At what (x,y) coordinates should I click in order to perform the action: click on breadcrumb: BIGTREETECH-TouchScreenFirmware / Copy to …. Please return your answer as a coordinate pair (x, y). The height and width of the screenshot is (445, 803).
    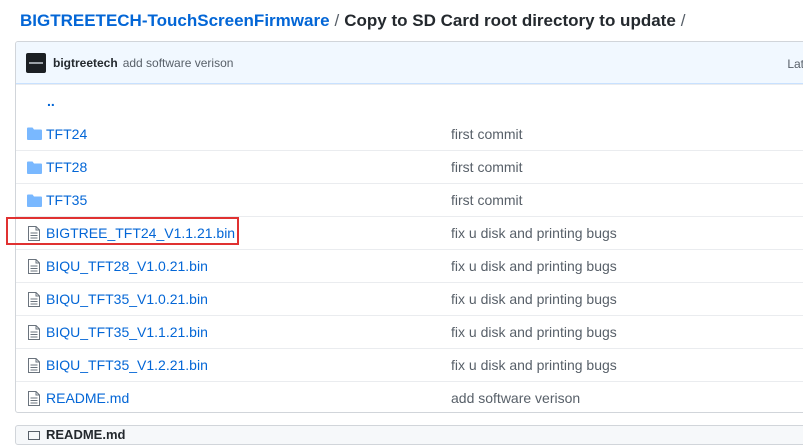
    Looking at the image, I should click on (355, 21).